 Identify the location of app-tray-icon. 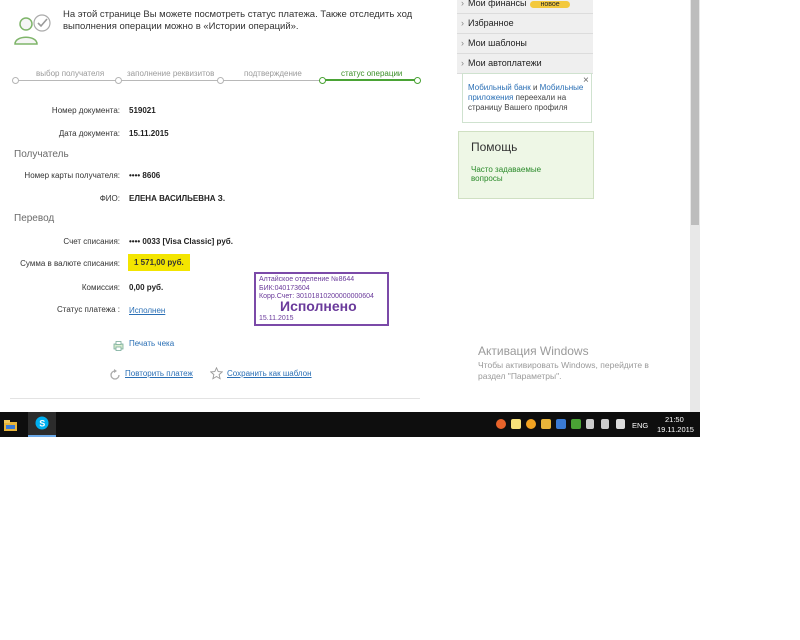
(531, 424).